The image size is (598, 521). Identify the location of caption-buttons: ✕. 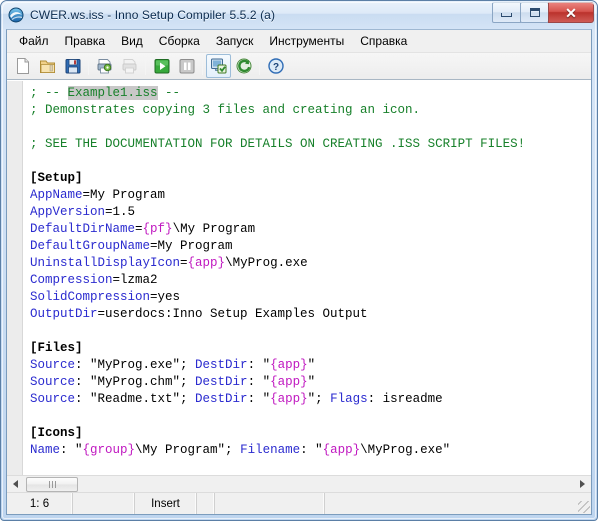
(543, 12).